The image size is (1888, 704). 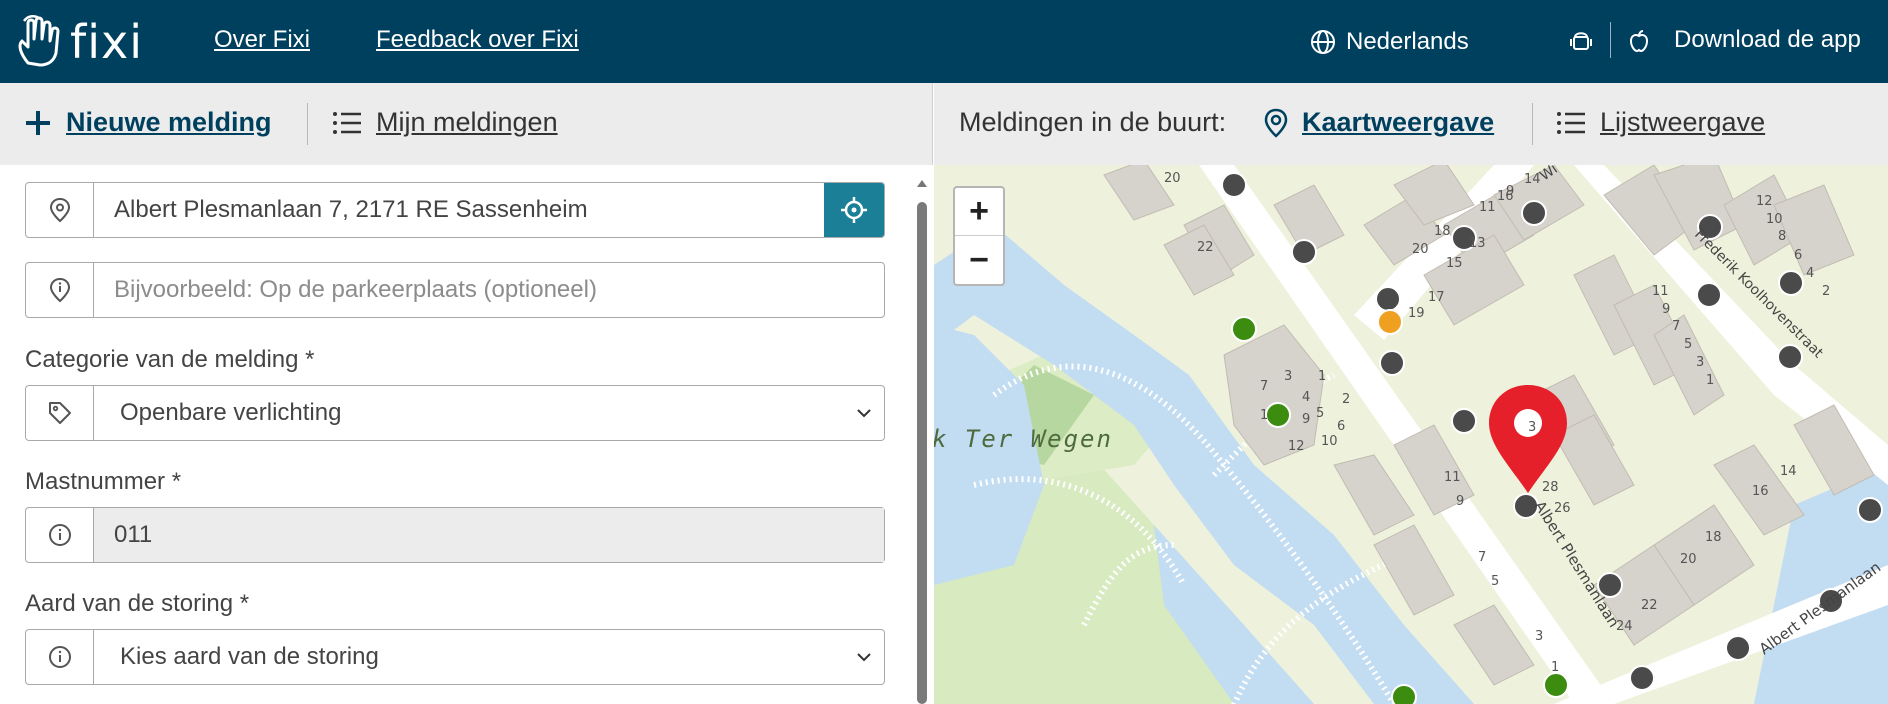 I want to click on apple-icon, so click(x=1639, y=41).